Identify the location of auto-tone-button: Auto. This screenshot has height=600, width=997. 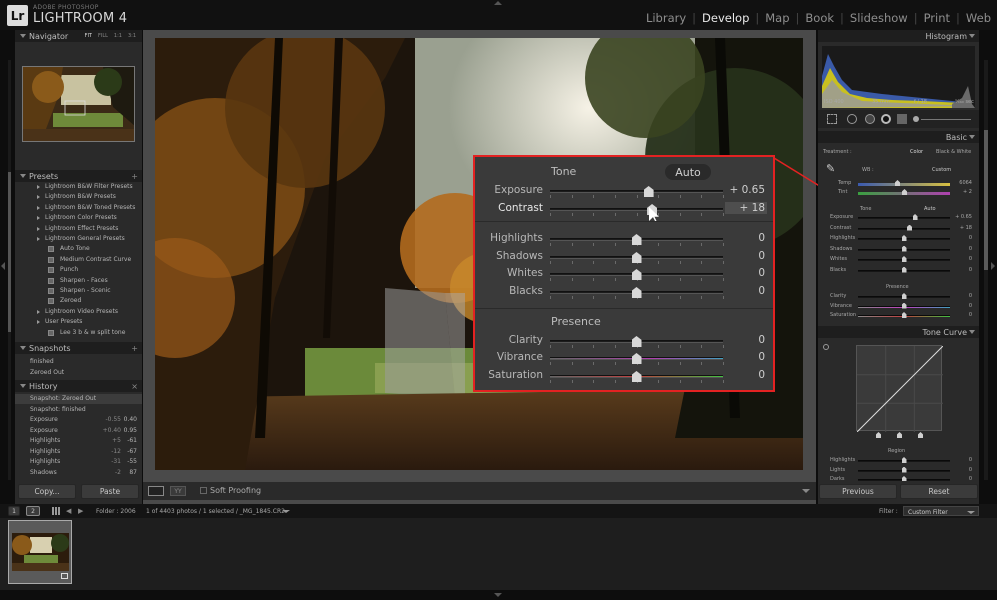
(930, 209).